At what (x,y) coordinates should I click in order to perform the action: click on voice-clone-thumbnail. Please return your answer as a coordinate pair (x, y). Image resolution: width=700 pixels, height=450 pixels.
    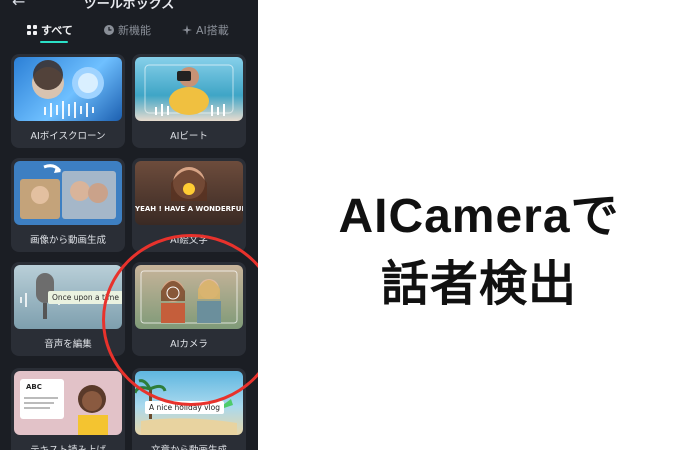
    Looking at the image, I should click on (68, 89).